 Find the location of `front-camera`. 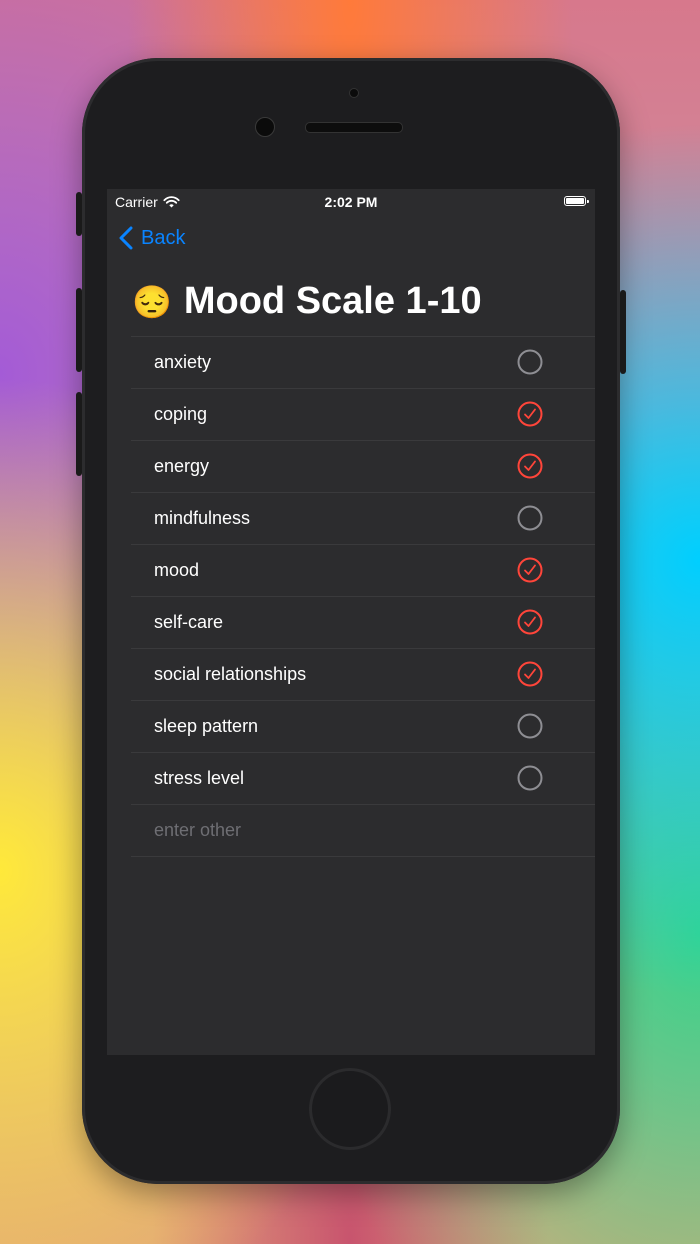

front-camera is located at coordinates (265, 127).